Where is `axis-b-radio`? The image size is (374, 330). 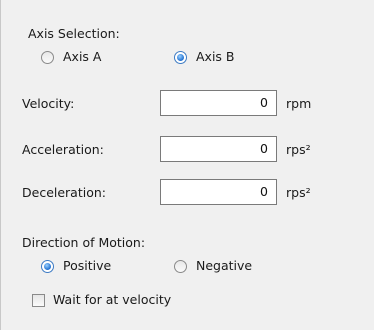 axis-b-radio is located at coordinates (180, 57).